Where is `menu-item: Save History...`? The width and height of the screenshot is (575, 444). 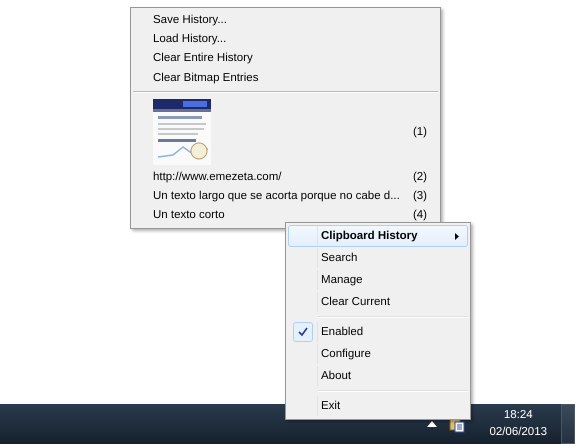 menu-item: Save History... is located at coordinates (285, 20).